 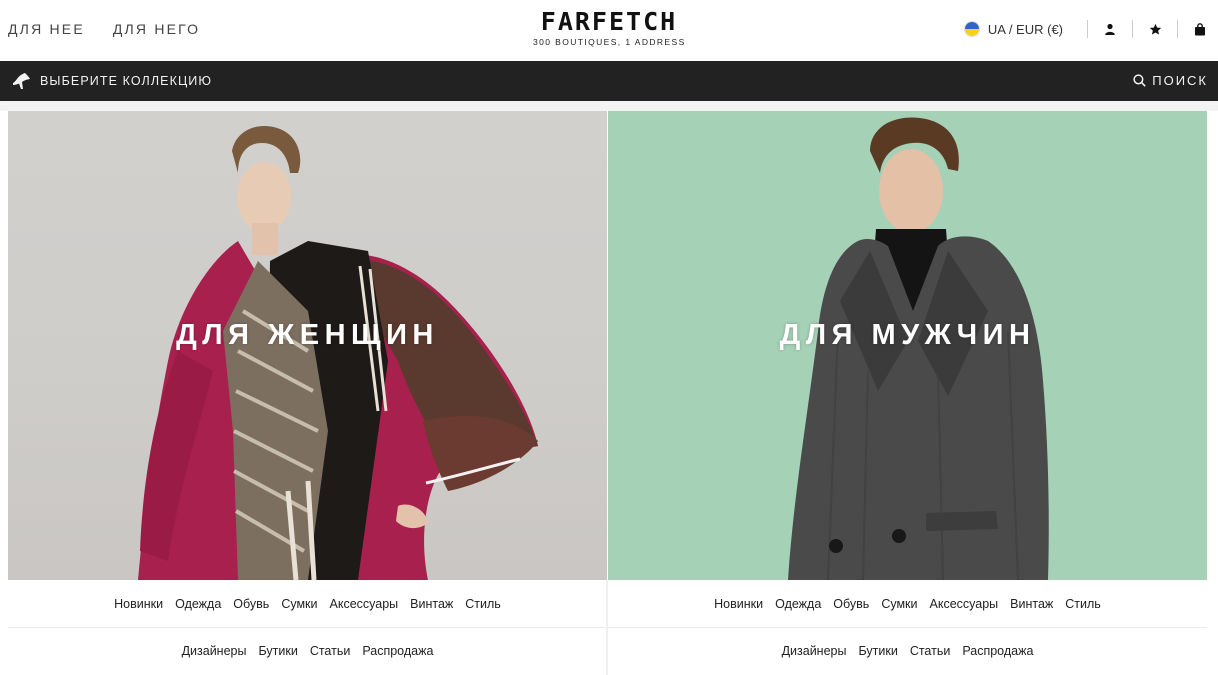 I want to click on collection-label: ВЫБЕРИТЕ КОЛЛЕКЦИЮ, so click(x=126, y=81).